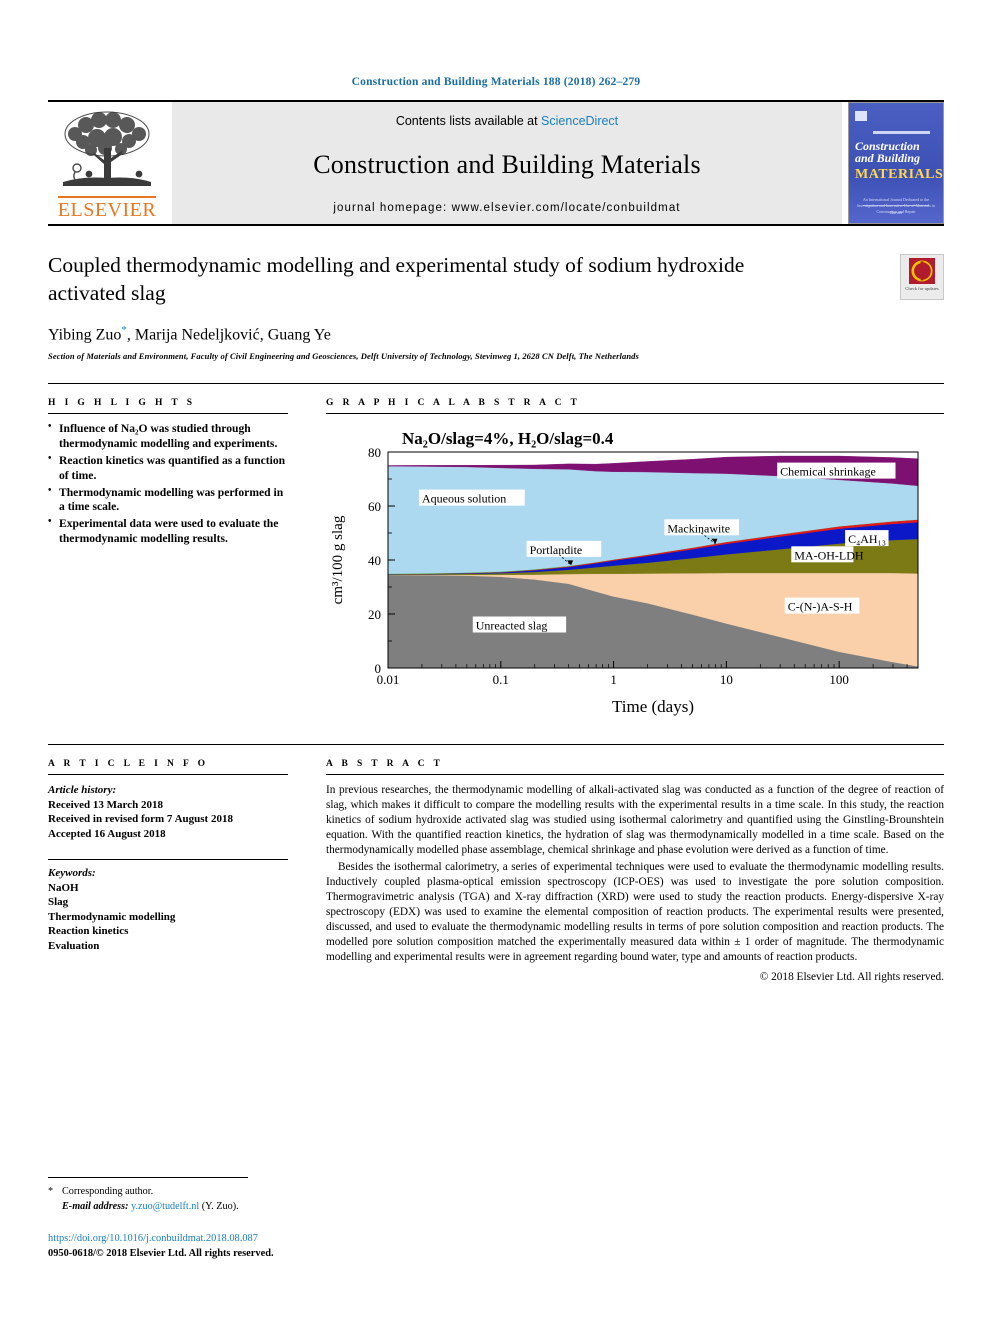 The width and height of the screenshot is (992, 1323). What do you see at coordinates (508, 438) in the screenshot?
I see `svg-text: Na₂O/slag=4%, H₂O/slag=0.4` at bounding box center [508, 438].